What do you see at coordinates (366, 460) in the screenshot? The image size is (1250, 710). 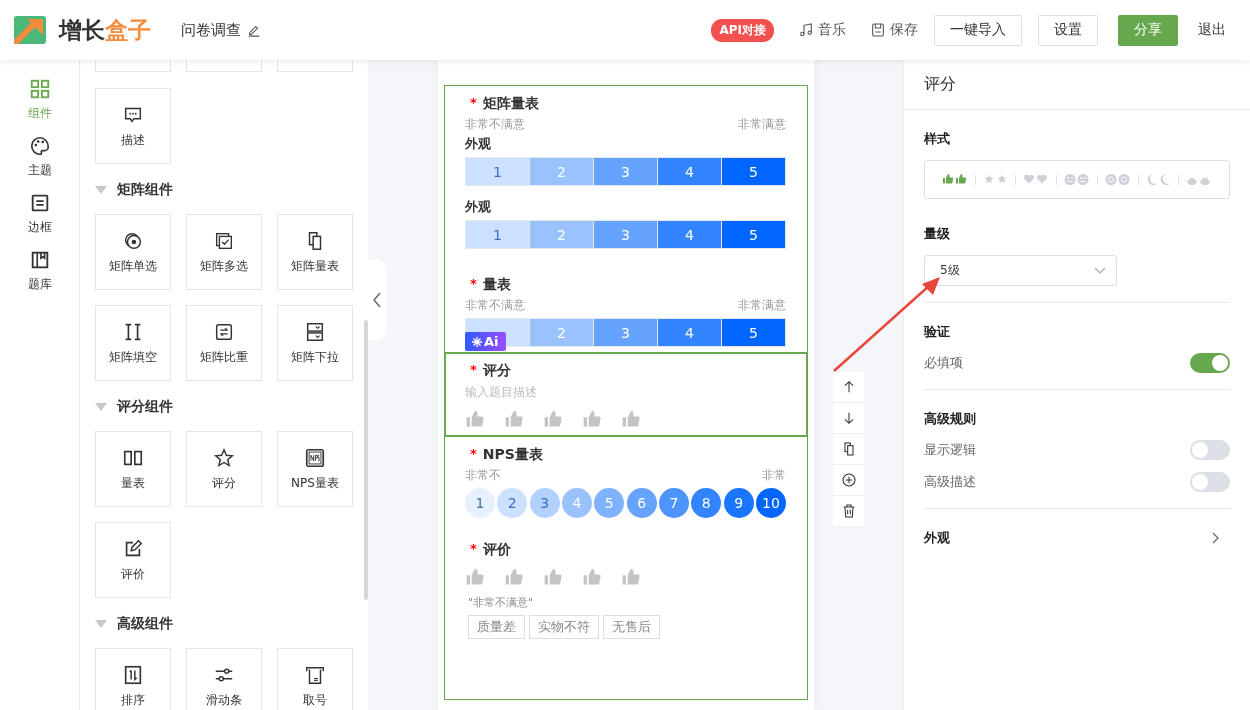 I see `scrollbar` at bounding box center [366, 460].